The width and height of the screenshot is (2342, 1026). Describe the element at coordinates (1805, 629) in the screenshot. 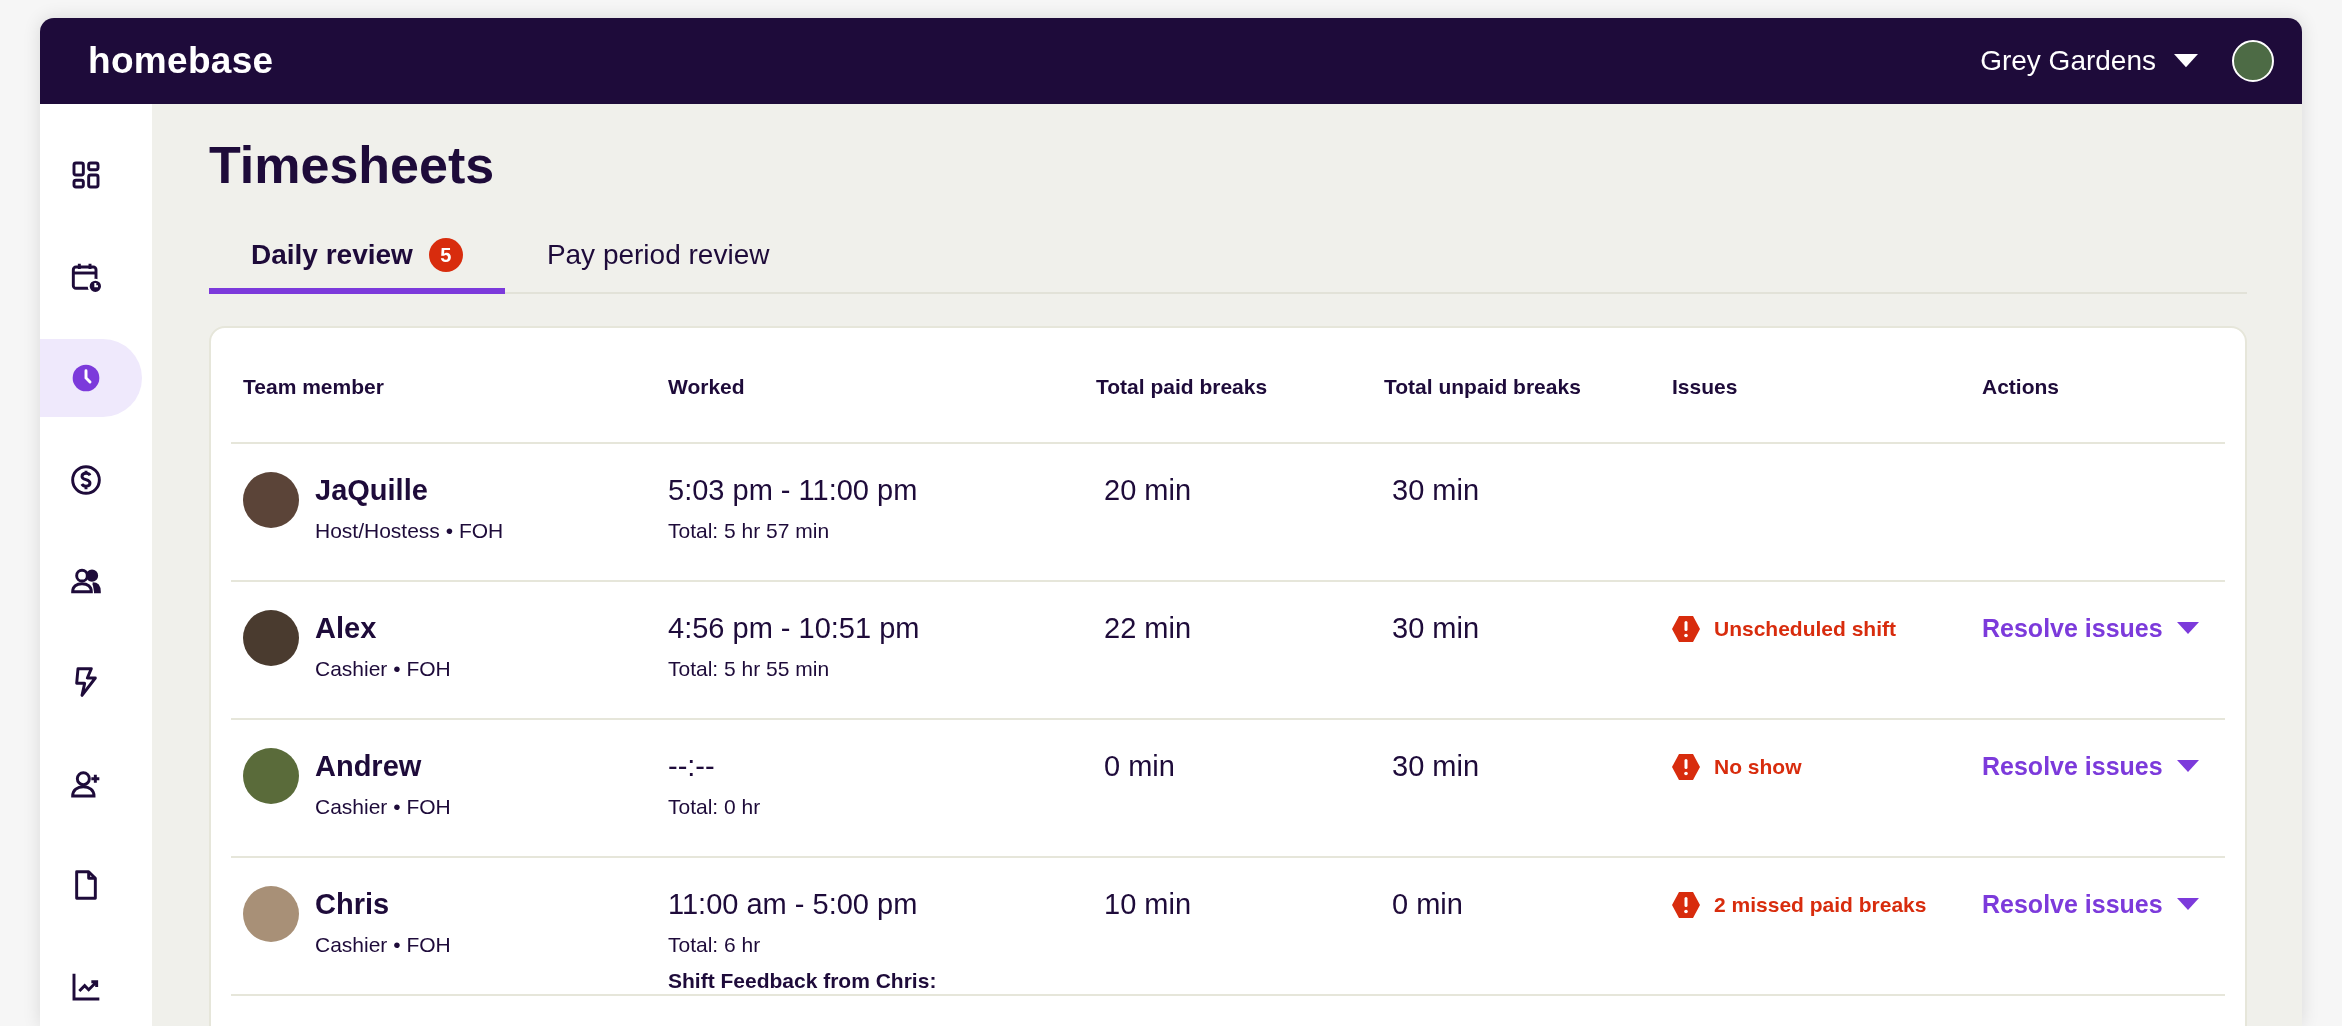

I see `issue-text: Unscheduled shift` at that location.